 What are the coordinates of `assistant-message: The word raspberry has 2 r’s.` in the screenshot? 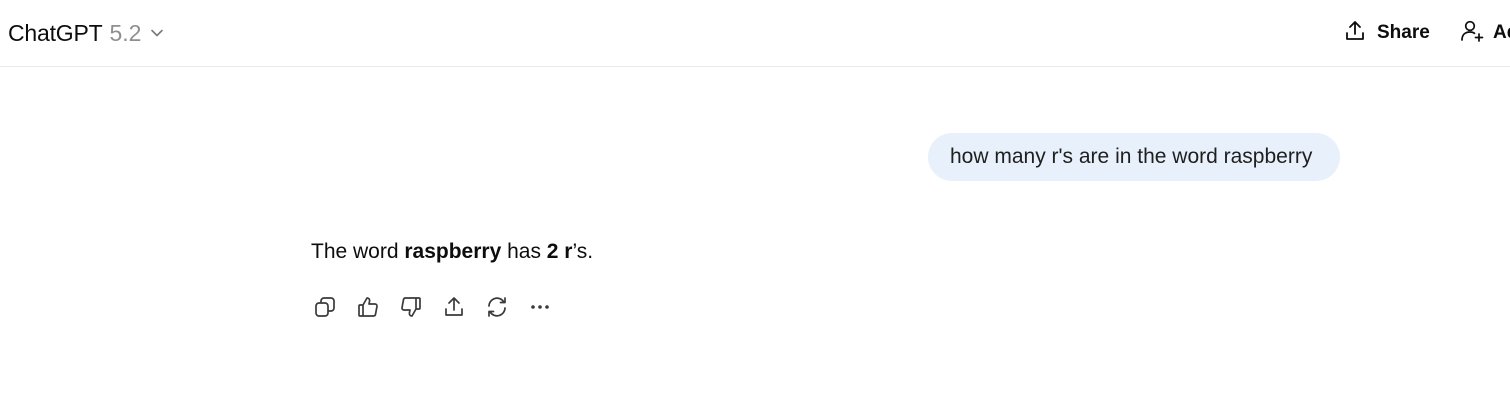 It's located at (452, 252).